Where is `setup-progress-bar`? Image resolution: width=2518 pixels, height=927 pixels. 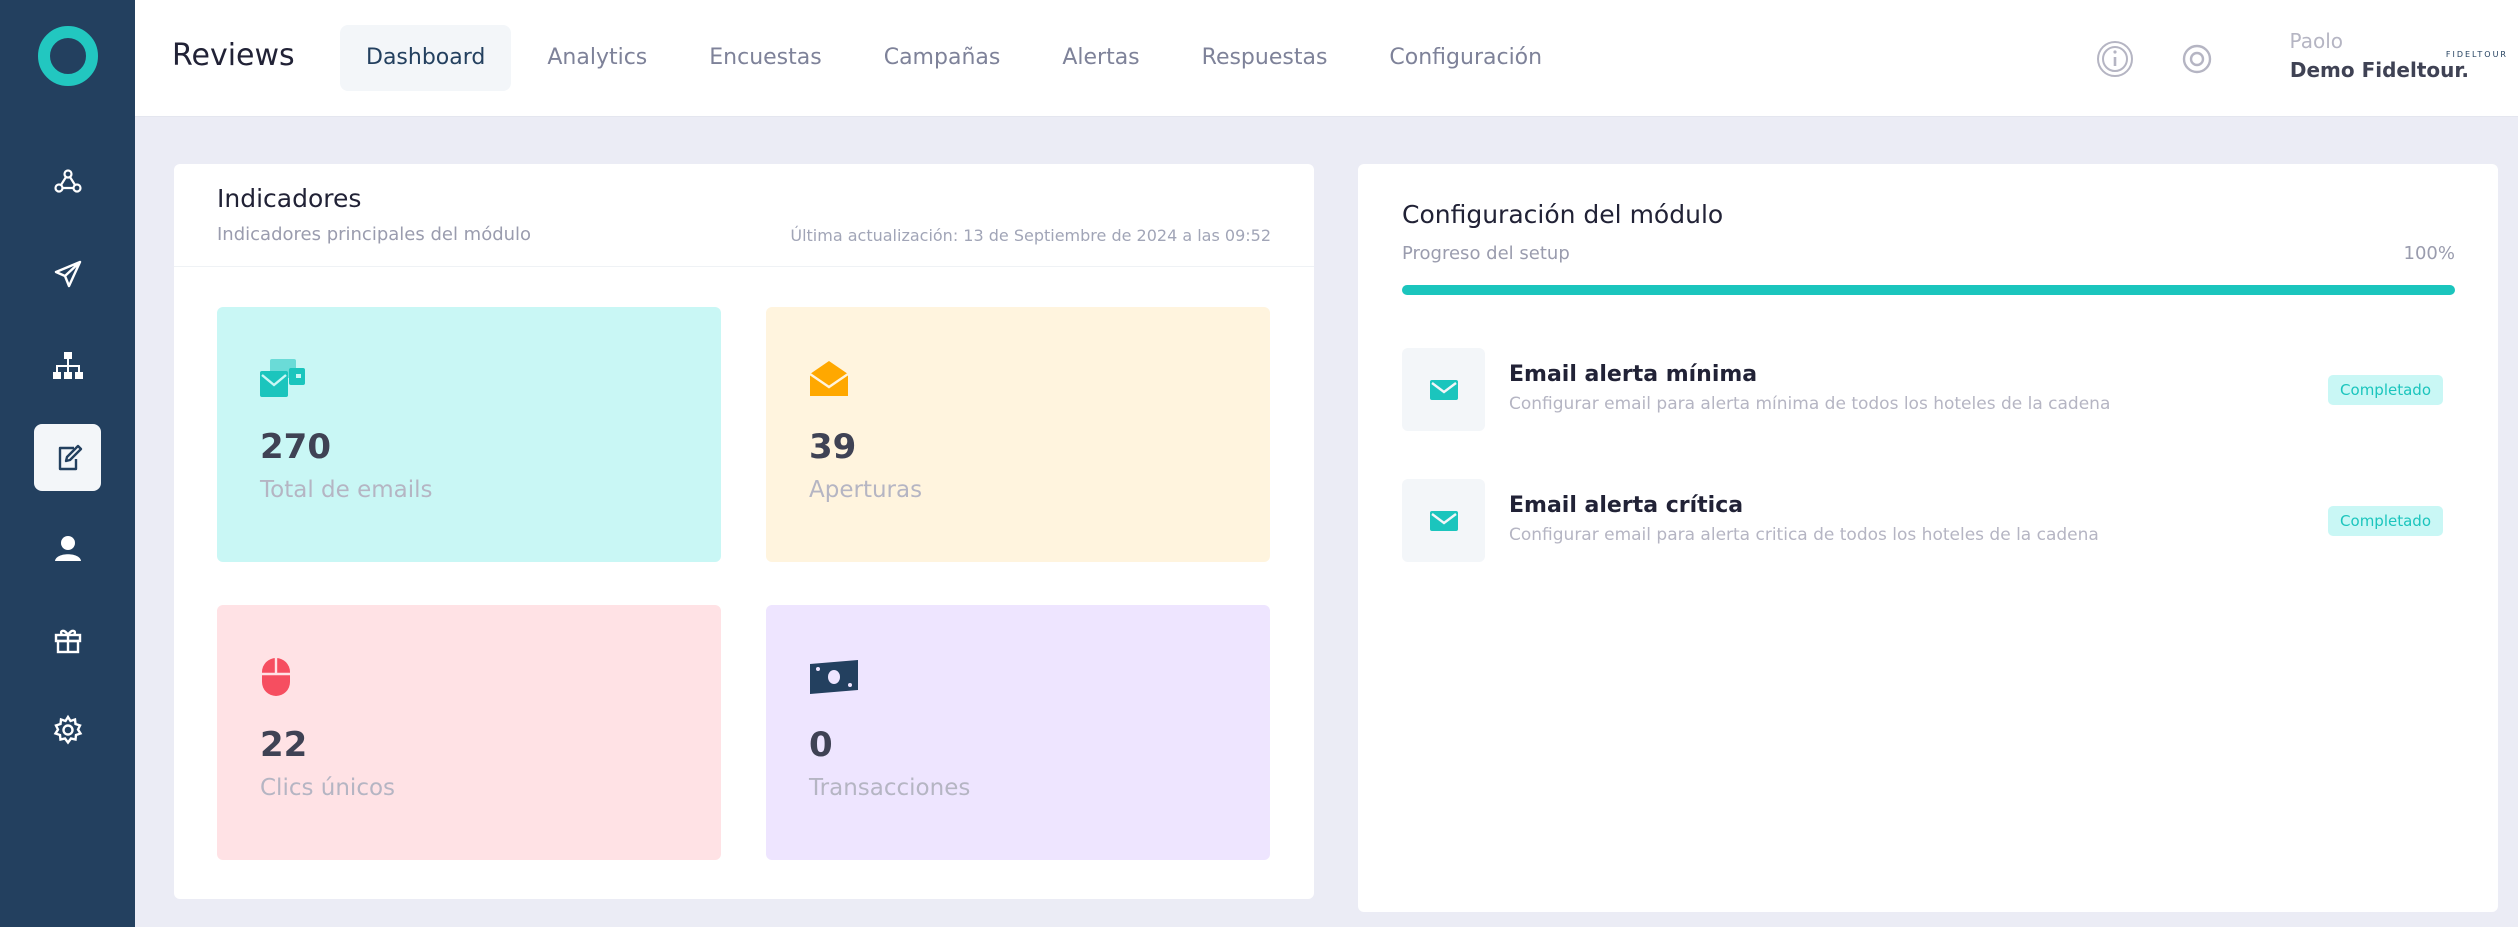 setup-progress-bar is located at coordinates (1928, 290).